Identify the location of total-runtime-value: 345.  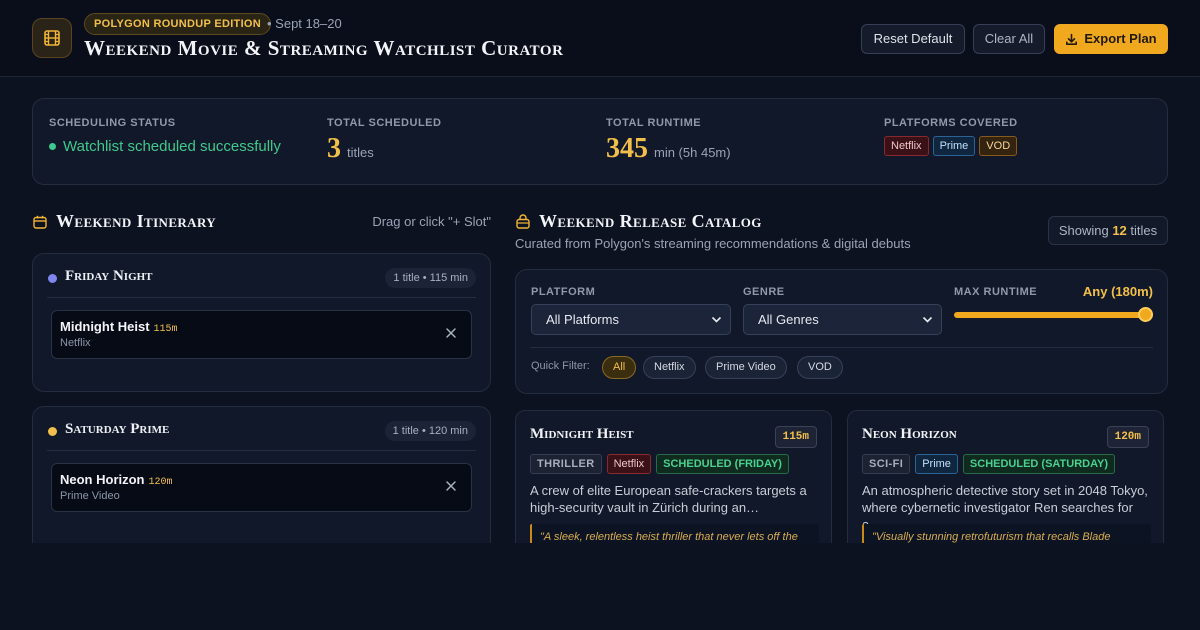
(627, 148).